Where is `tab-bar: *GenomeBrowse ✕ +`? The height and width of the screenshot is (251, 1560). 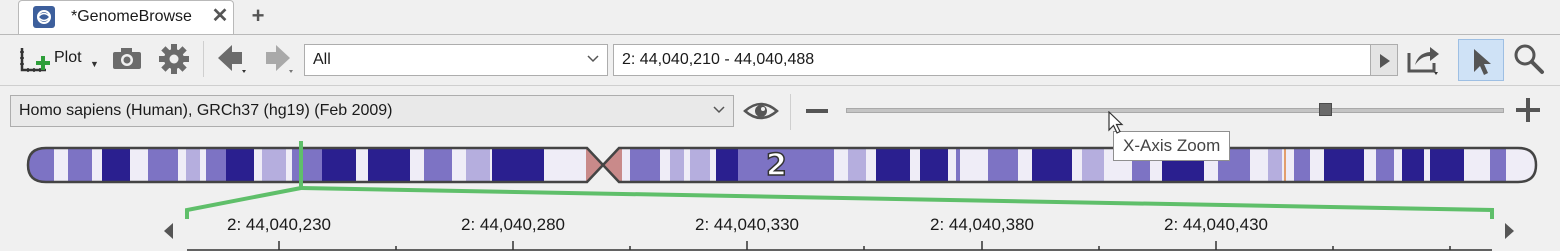
tab-bar: *GenomeBrowse ✕ + is located at coordinates (780, 17).